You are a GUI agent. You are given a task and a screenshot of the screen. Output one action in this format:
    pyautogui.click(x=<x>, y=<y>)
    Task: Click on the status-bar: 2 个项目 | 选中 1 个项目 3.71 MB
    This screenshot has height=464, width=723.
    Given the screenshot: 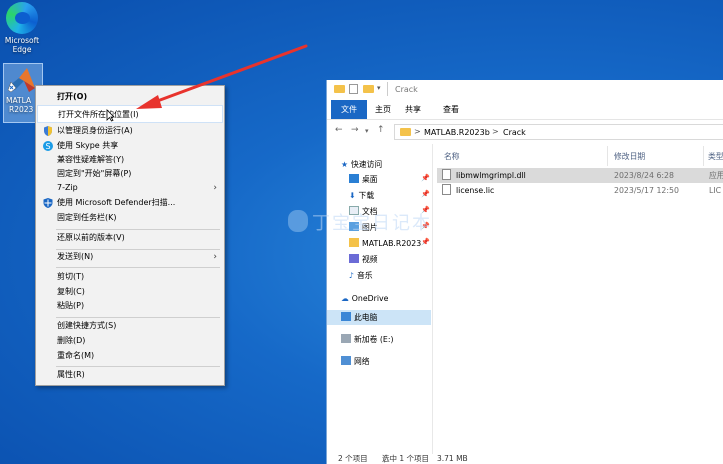 What is the action you would take?
    pyautogui.click(x=525, y=459)
    